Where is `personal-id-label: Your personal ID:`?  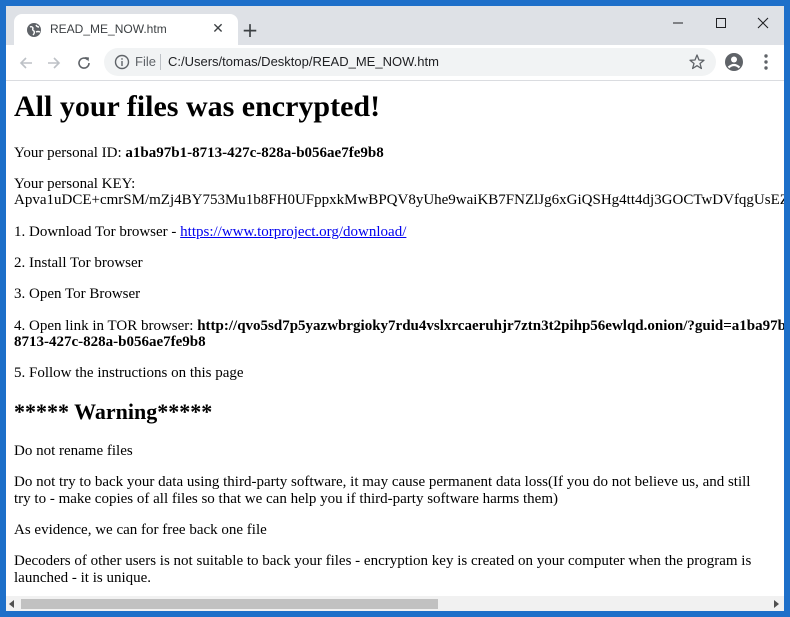
personal-id-label: Your personal ID: is located at coordinates (70, 153).